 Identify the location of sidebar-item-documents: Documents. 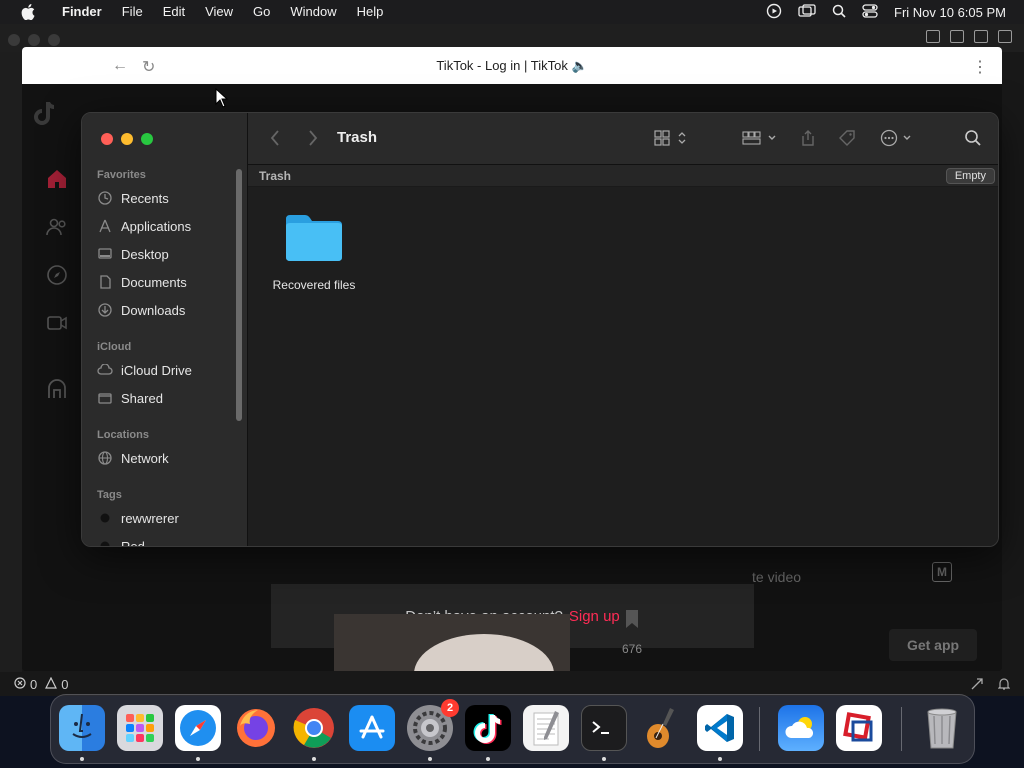
(167, 282).